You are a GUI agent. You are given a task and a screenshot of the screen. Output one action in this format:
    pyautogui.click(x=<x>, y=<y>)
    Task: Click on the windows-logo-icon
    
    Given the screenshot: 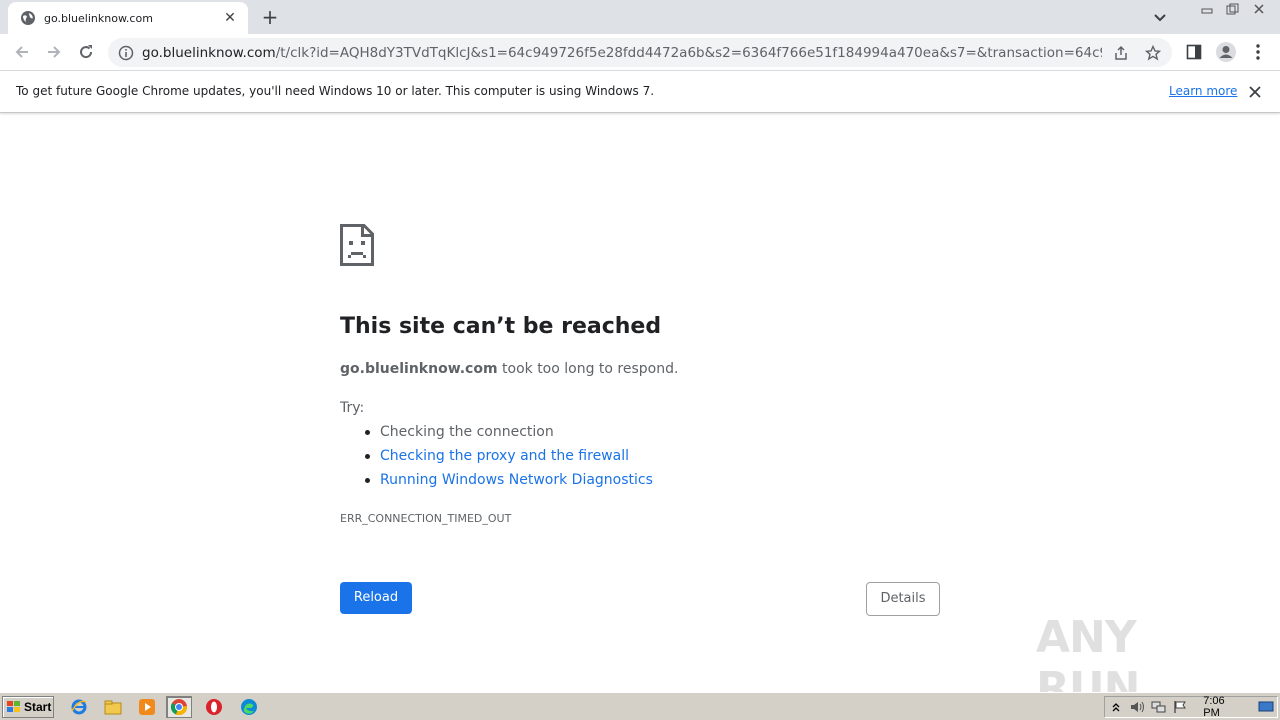 What is the action you would take?
    pyautogui.click(x=13, y=706)
    